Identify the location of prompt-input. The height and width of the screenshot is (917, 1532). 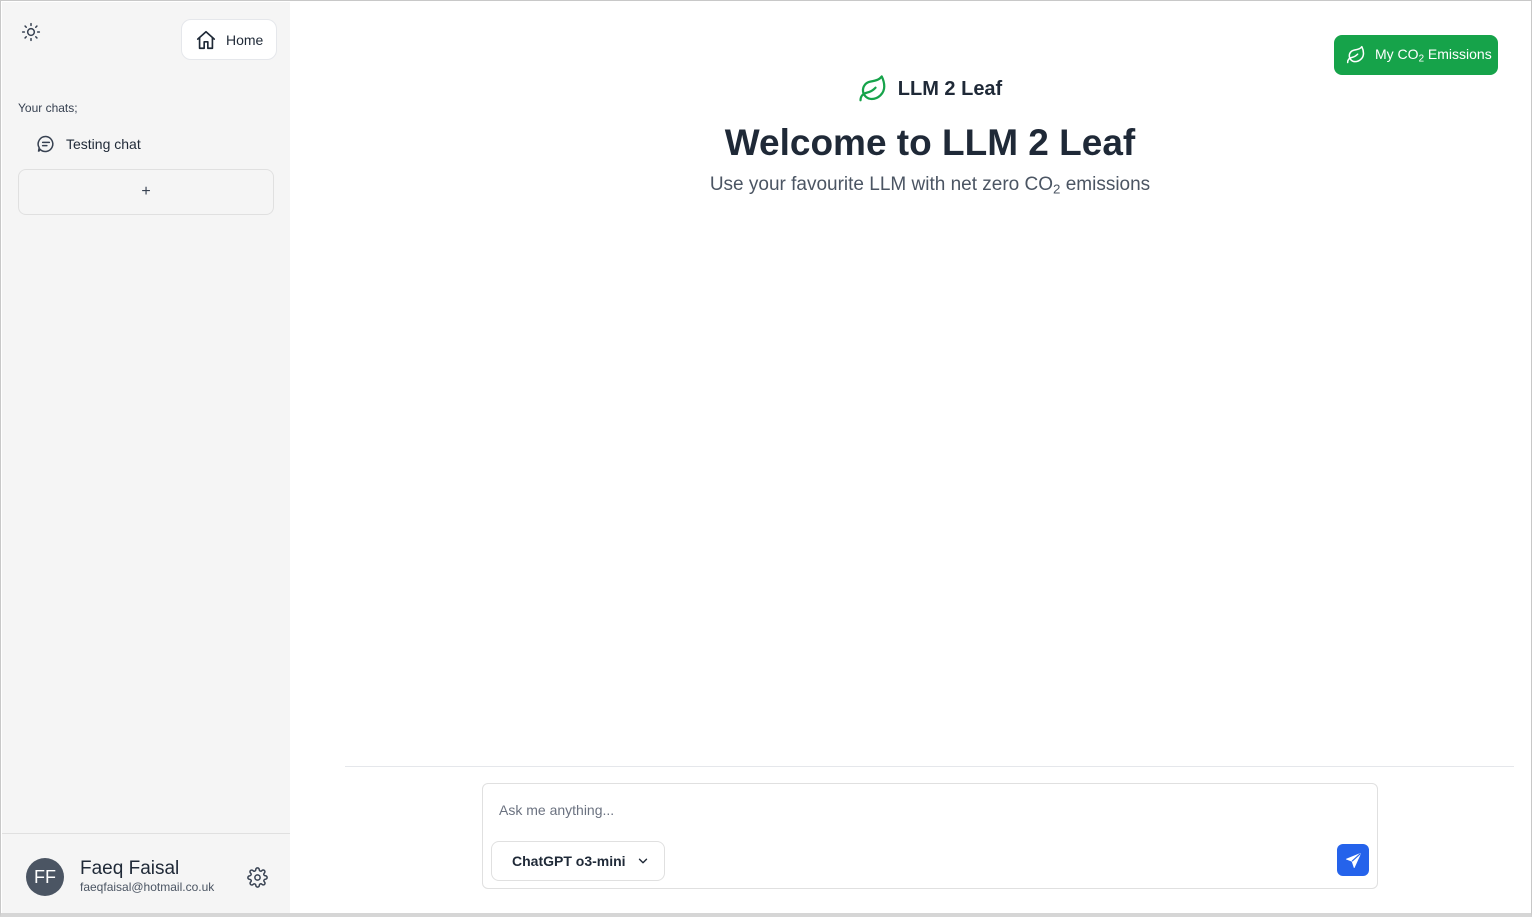
(921, 810).